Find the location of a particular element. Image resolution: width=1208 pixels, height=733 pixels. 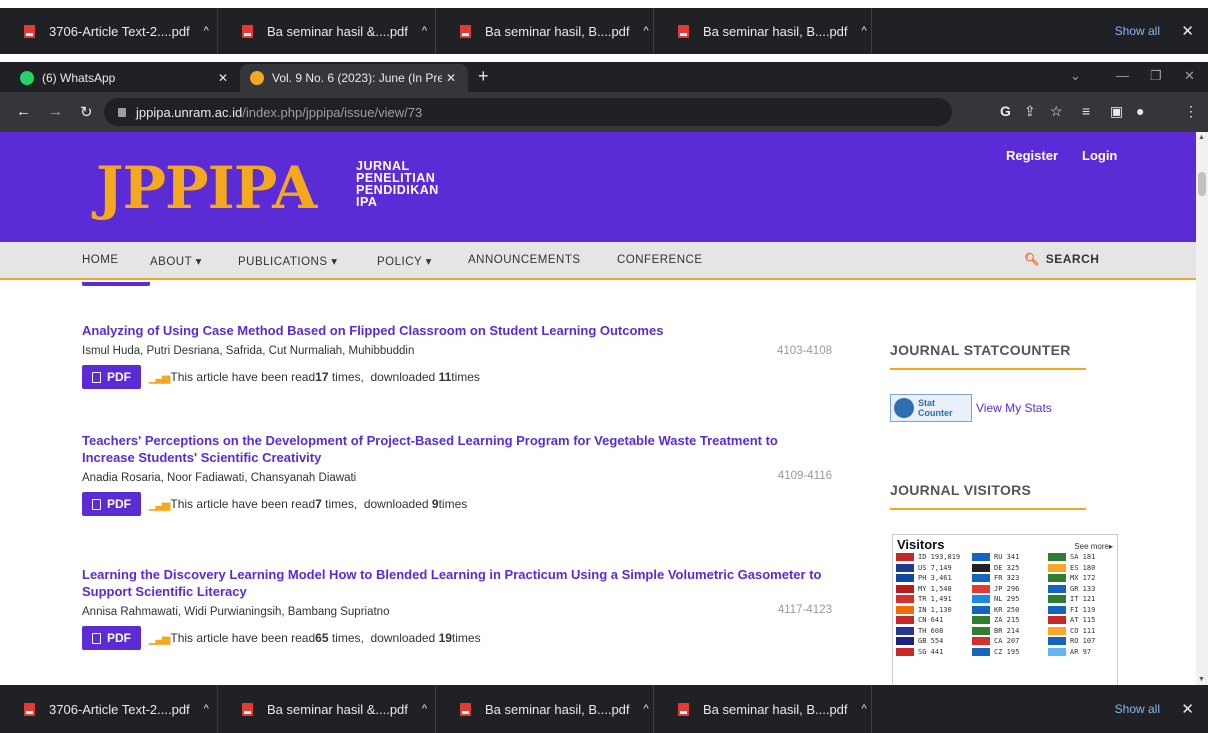

minimize-icon: — is located at coordinates (1122, 75).